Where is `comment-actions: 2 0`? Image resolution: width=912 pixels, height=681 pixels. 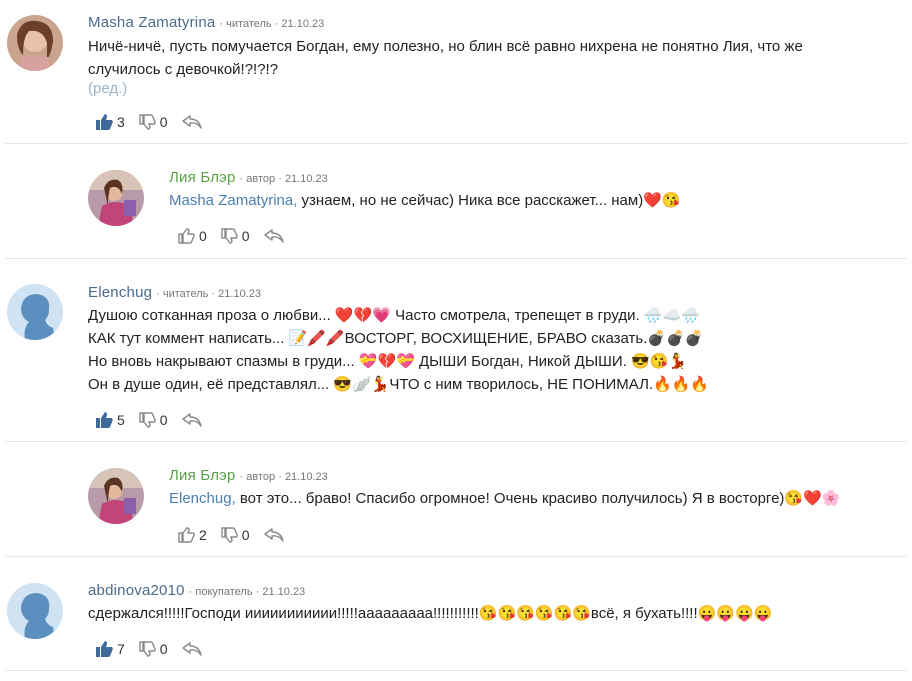 comment-actions: 2 0 is located at coordinates (238, 535).